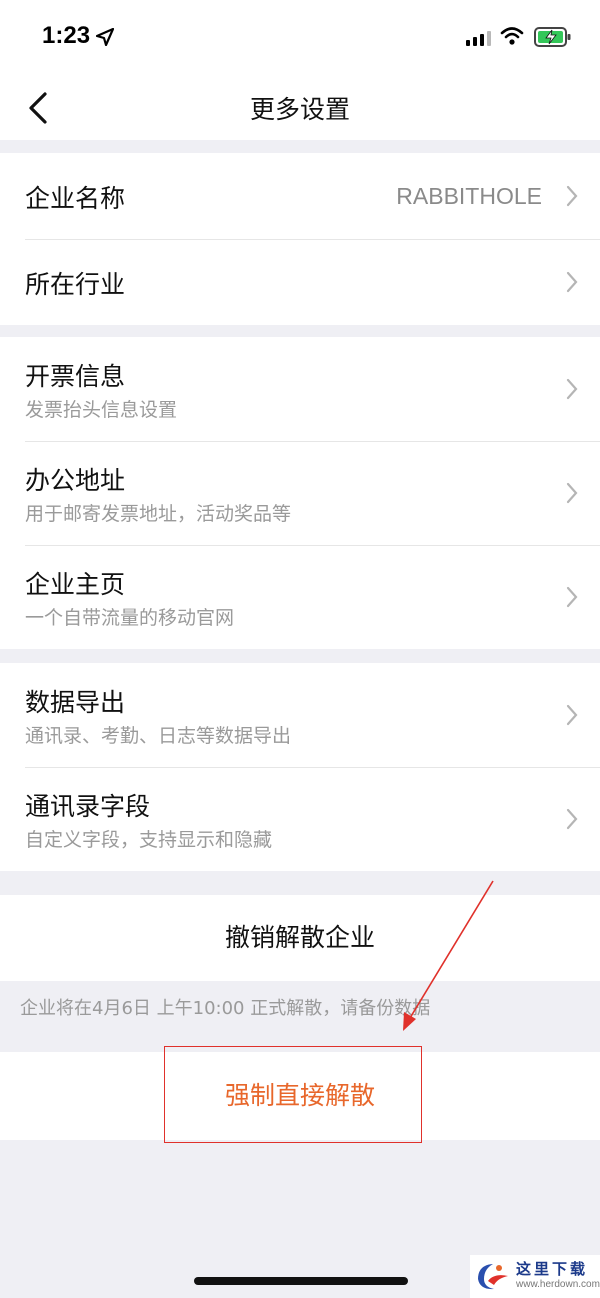 Image resolution: width=600 pixels, height=1298 pixels. I want to click on page-title: 更多设置, so click(299, 109).